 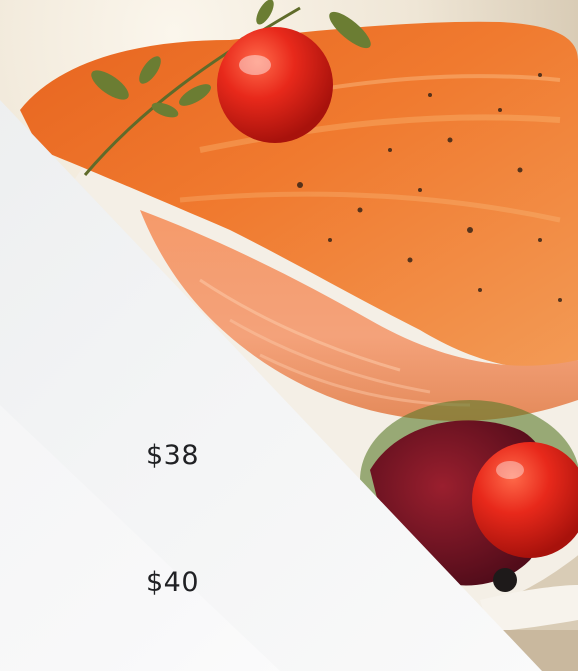 I want to click on price-label: $38, so click(x=173, y=455).